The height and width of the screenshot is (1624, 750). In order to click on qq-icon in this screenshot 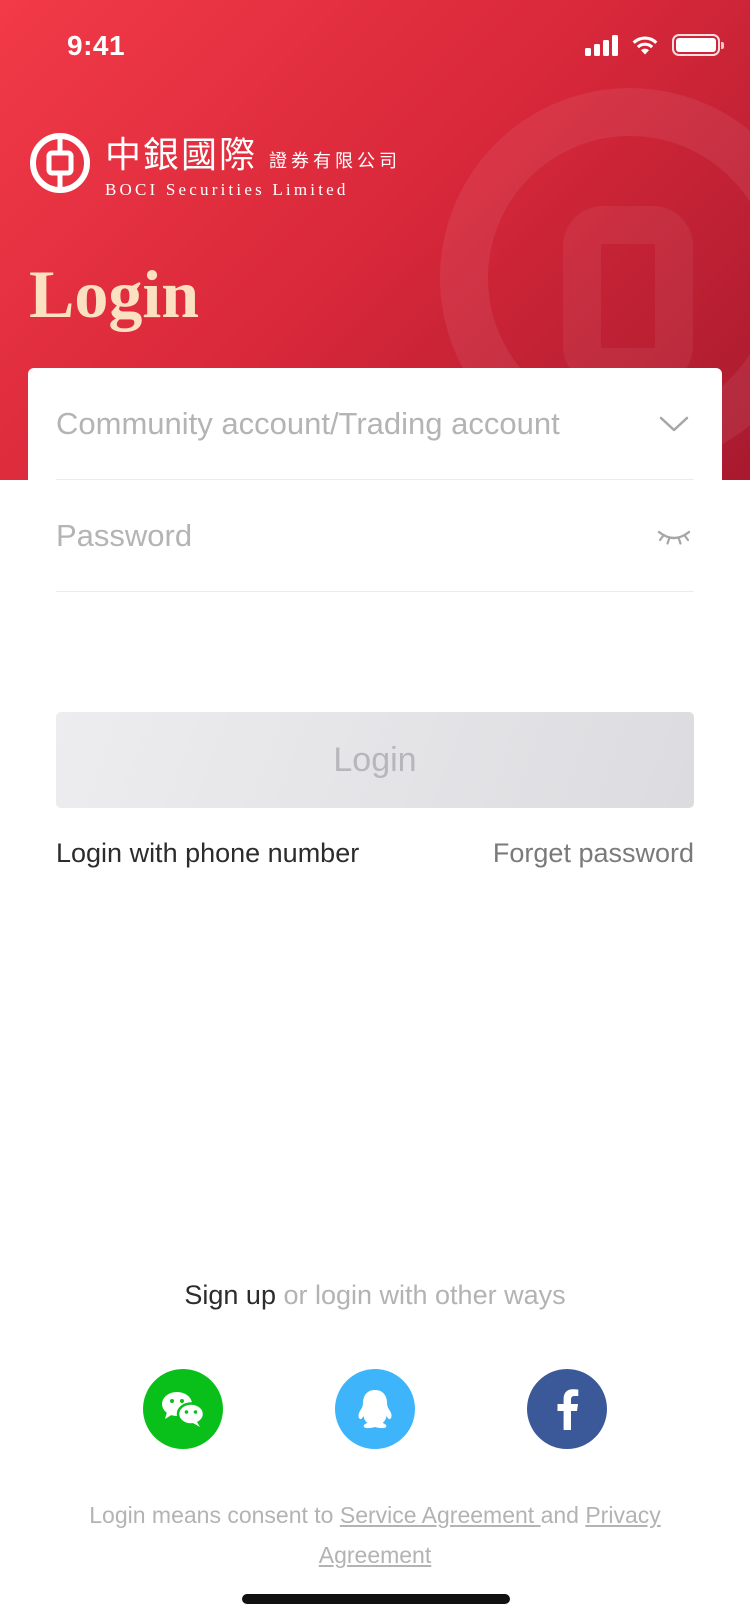, I will do `click(375, 1409)`.